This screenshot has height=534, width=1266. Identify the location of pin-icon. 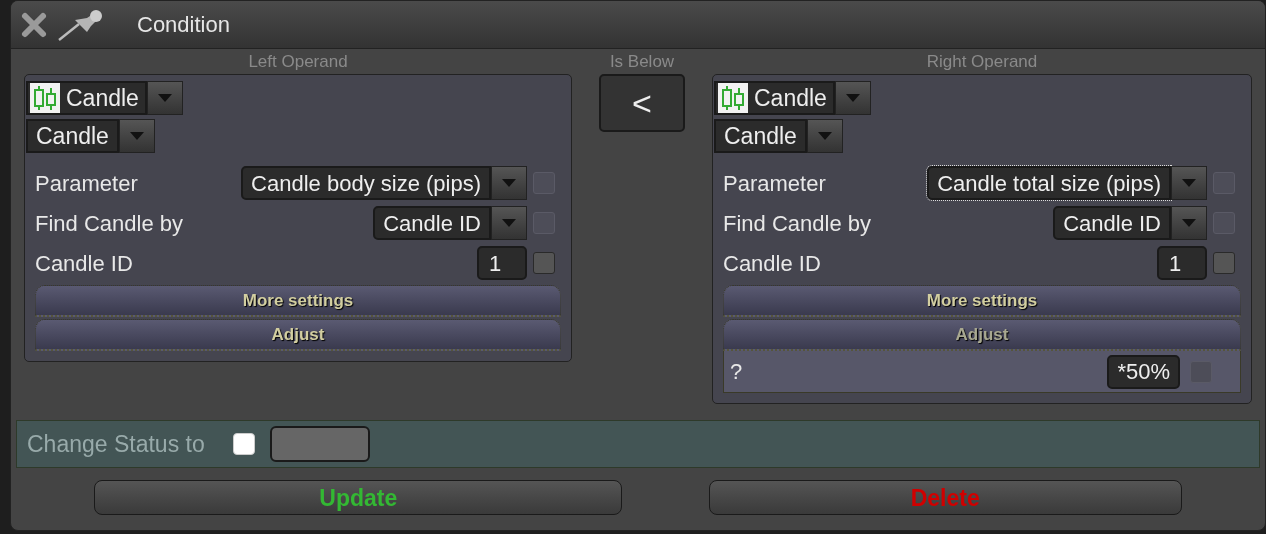
(81, 24).